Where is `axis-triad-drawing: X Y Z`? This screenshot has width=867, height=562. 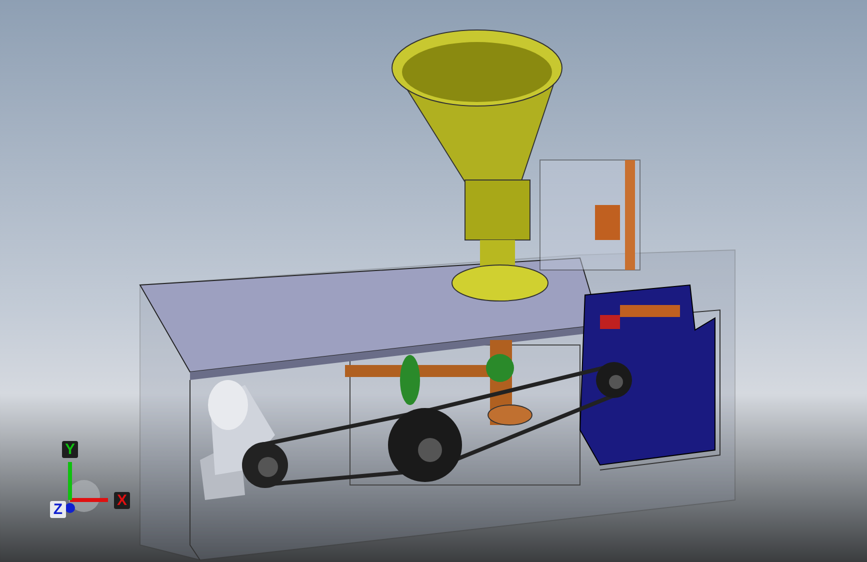
axis-triad-drawing: X Y Z is located at coordinates (90, 480).